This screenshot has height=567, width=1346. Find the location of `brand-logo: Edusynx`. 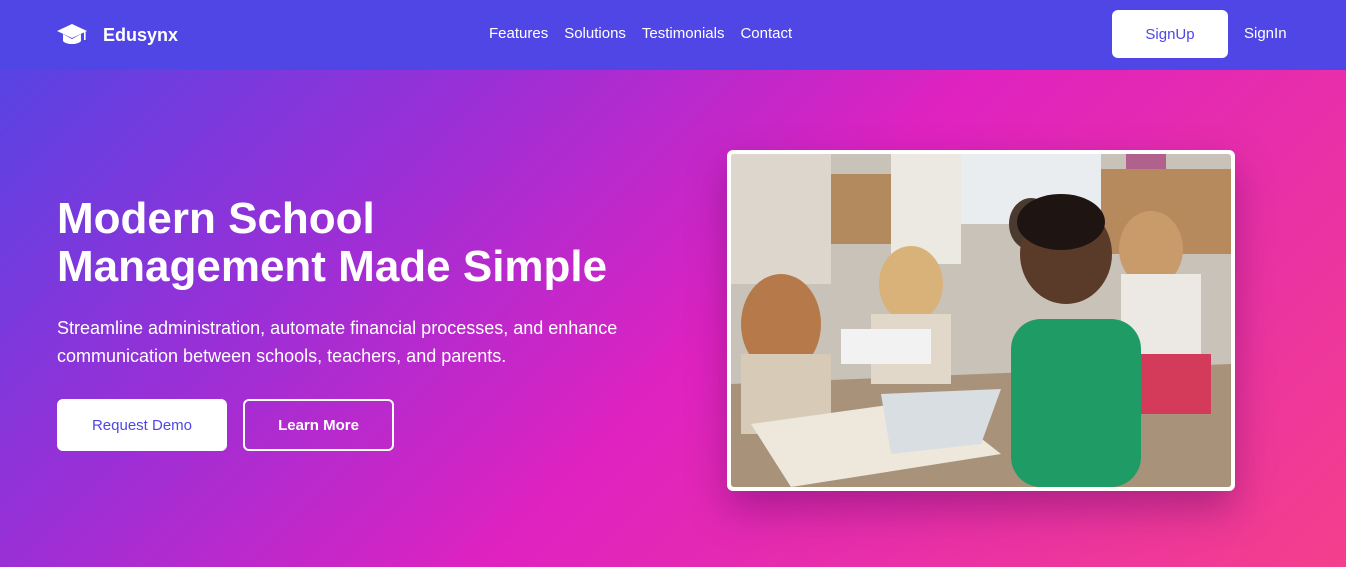

brand-logo: Edusynx is located at coordinates (117, 35).